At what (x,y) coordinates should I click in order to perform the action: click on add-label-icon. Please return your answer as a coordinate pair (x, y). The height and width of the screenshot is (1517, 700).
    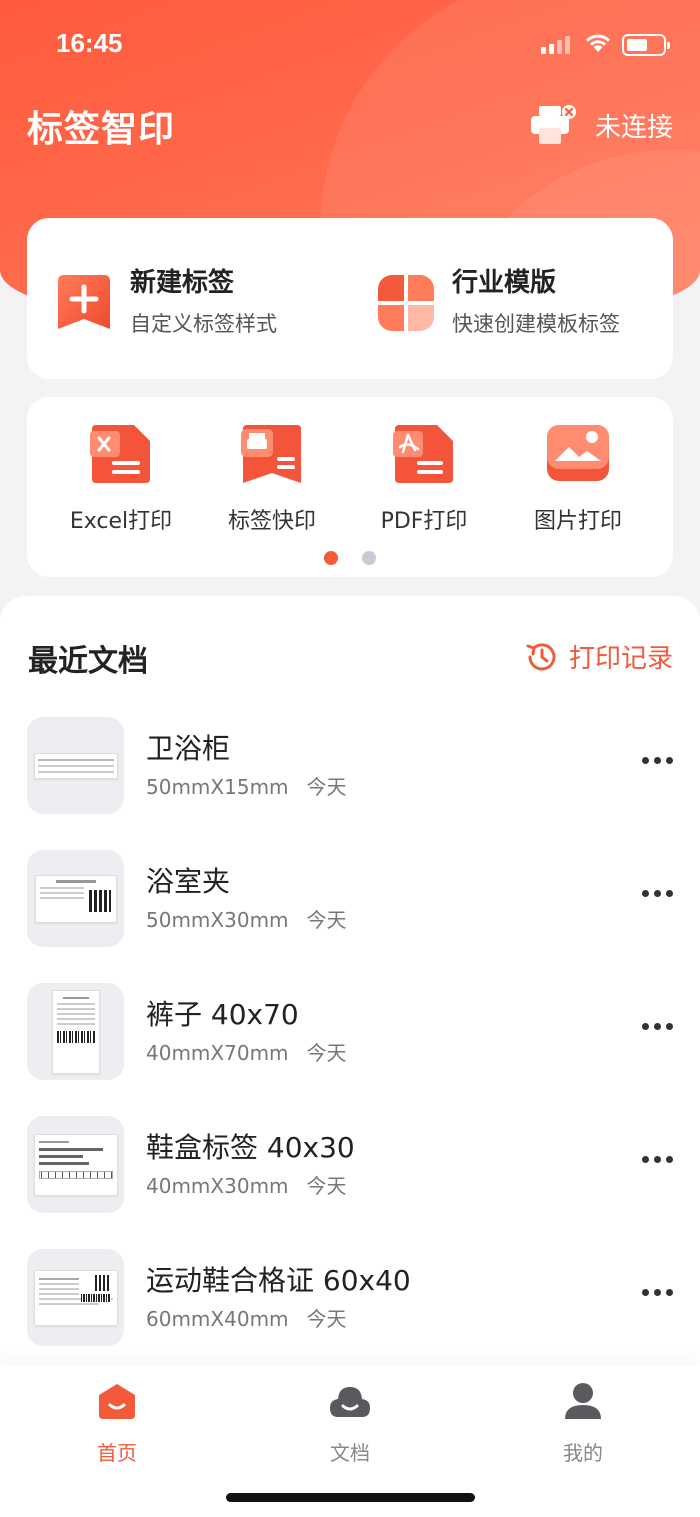
    Looking at the image, I should click on (84, 302).